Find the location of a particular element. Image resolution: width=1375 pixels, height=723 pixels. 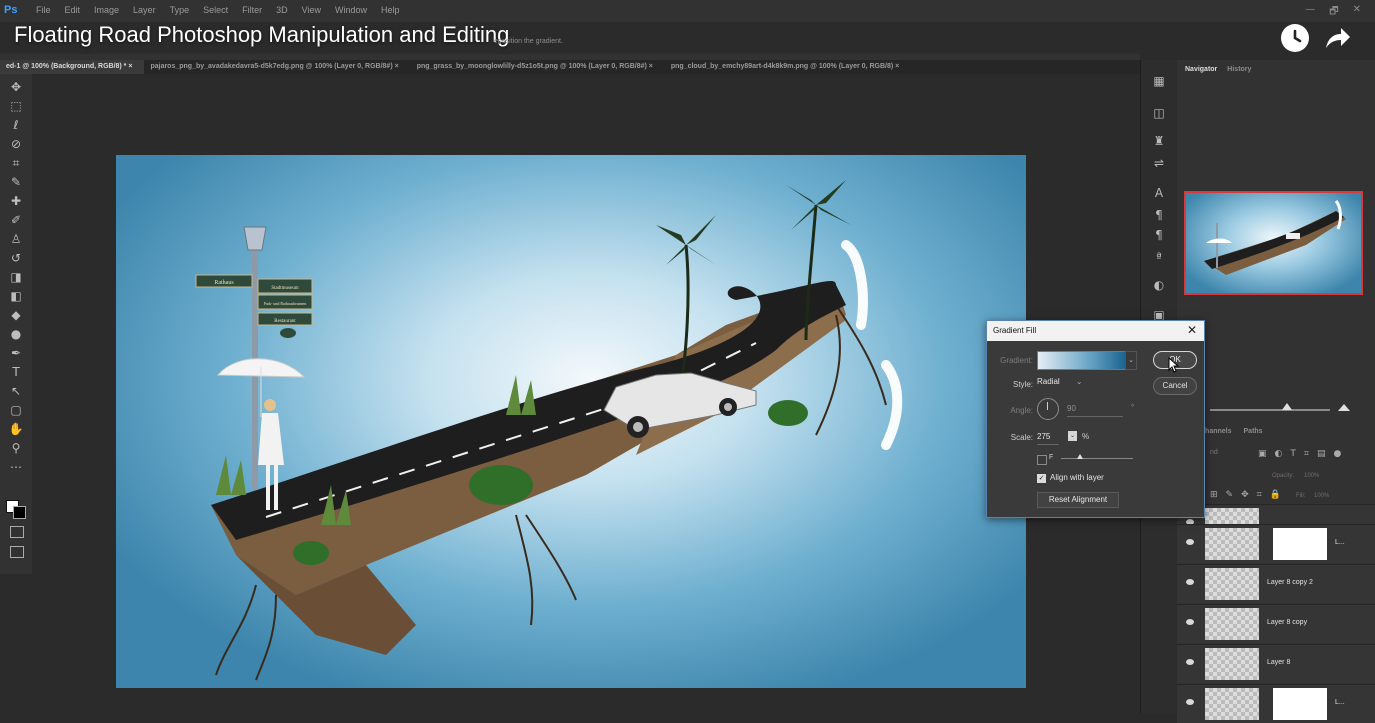

cancel-button: Cancel is located at coordinates (1175, 386).